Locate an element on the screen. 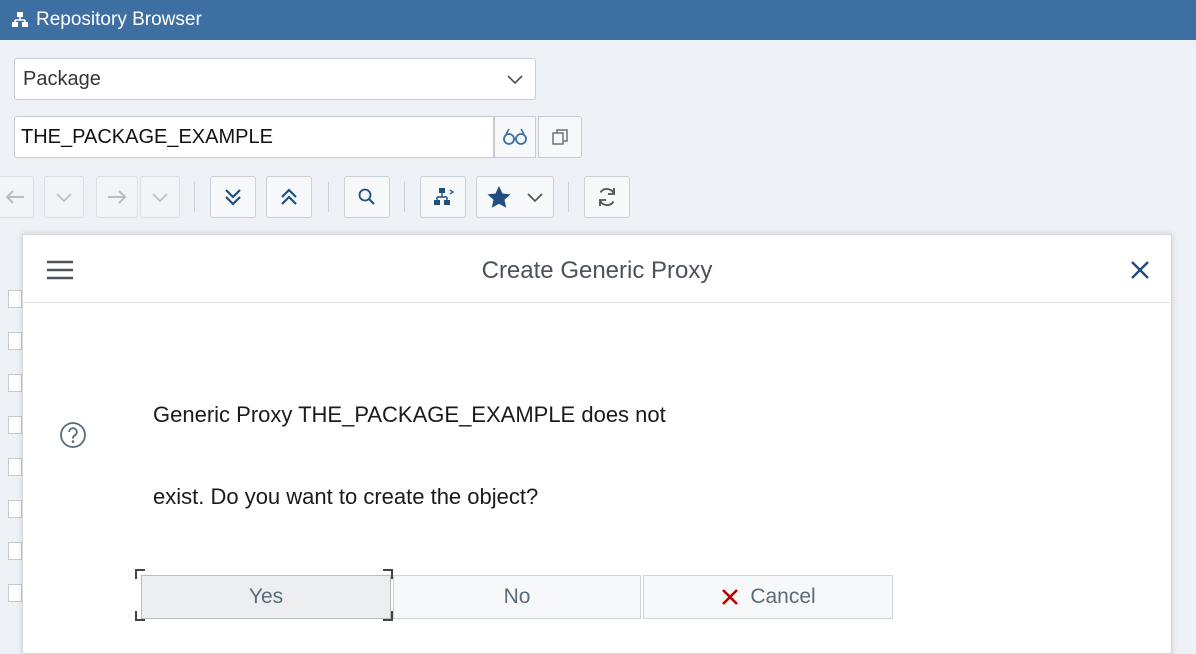  display-button is located at coordinates (515, 137).